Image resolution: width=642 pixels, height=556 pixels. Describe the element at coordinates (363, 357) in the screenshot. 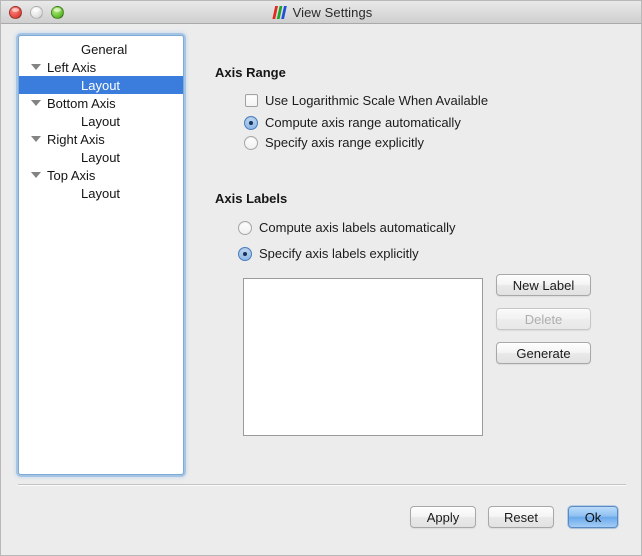

I see `axis-labels-listbox` at that location.